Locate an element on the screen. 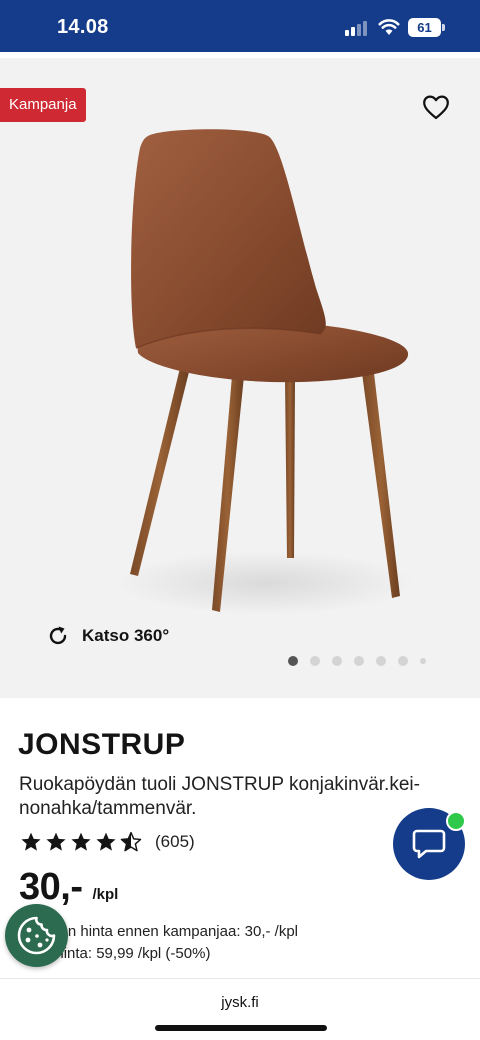 The image size is (480, 1040). status-bar: 14.08 61 is located at coordinates (240, 26).